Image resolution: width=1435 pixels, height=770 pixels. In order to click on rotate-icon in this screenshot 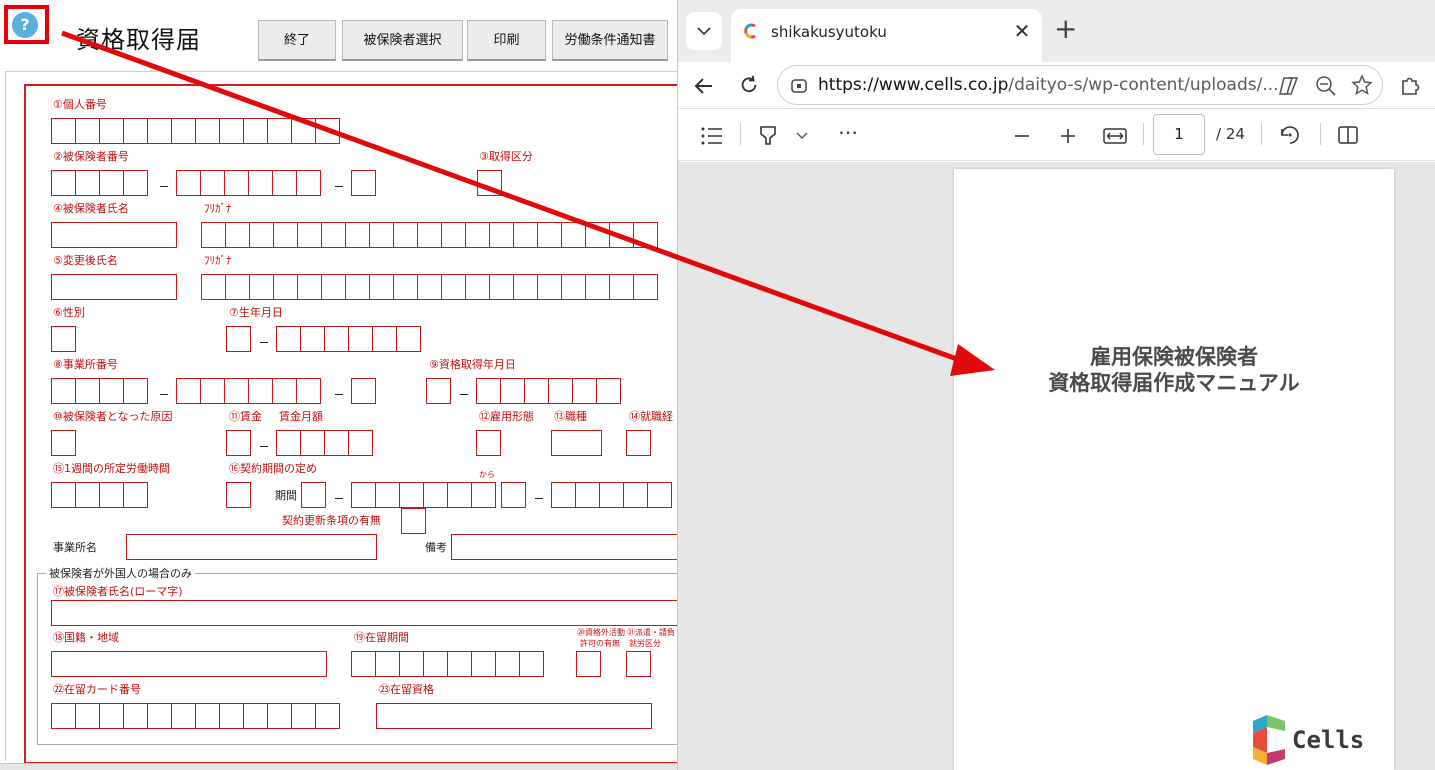, I will do `click(1290, 135)`.